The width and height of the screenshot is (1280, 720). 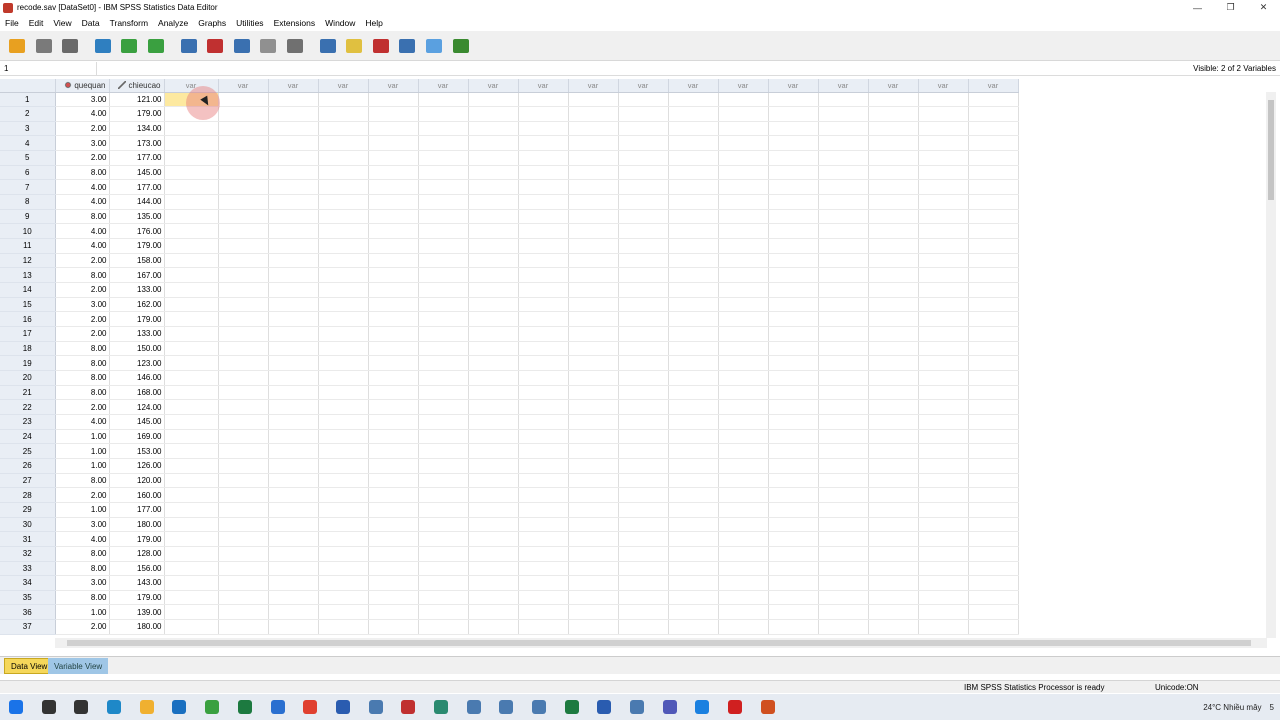 I want to click on row-header: 13, so click(x=28, y=275).